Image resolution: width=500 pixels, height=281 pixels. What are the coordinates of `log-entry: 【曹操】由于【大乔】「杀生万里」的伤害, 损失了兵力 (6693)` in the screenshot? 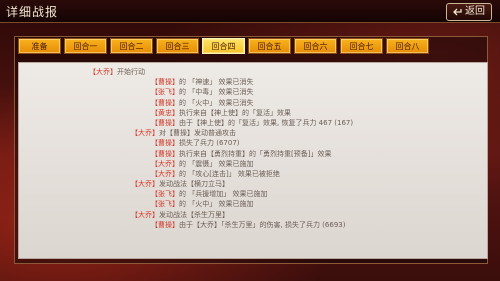 It's located at (253, 225).